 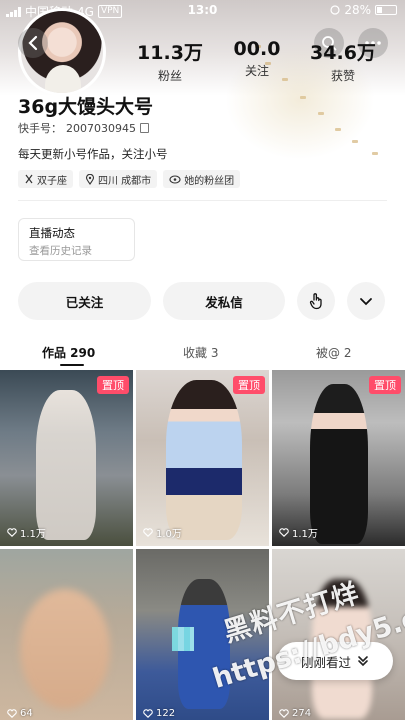 I want to click on tile-likes-count: 274, so click(x=302, y=713).